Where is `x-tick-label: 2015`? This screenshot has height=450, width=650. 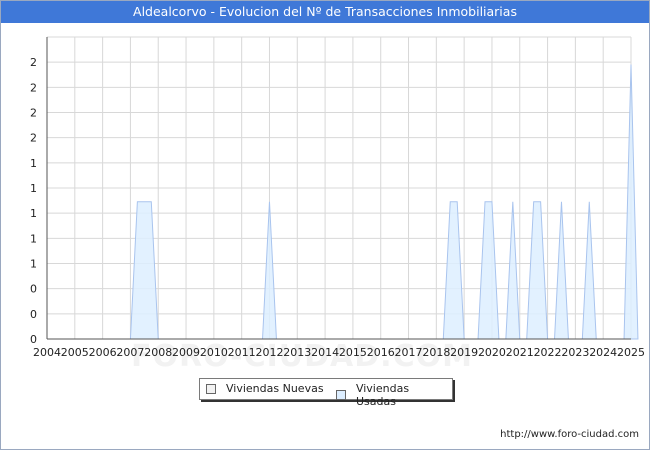
x-tick-label: 2015 is located at coordinates (353, 352).